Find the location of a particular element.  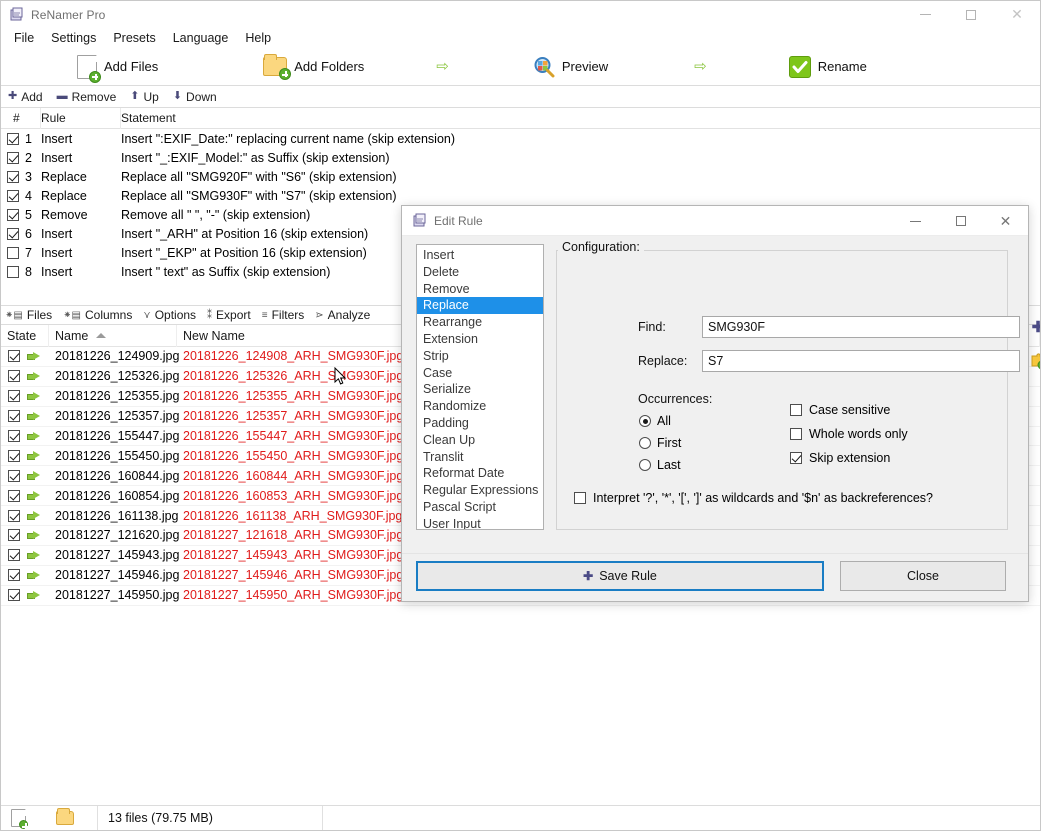

rule-type-item-case: Case is located at coordinates (480, 373).